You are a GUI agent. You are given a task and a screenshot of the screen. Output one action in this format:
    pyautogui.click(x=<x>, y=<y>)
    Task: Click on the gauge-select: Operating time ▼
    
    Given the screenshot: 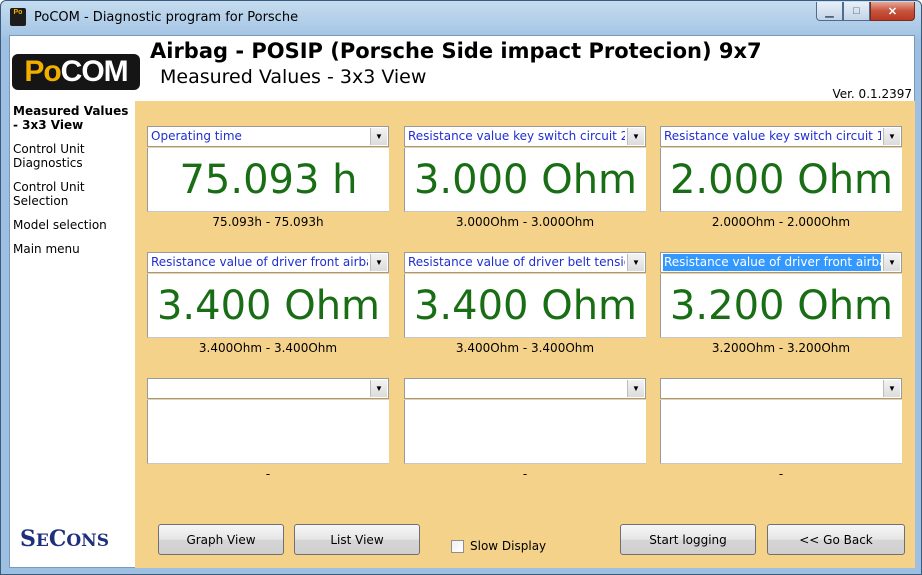 What is the action you would take?
    pyautogui.click(x=268, y=136)
    